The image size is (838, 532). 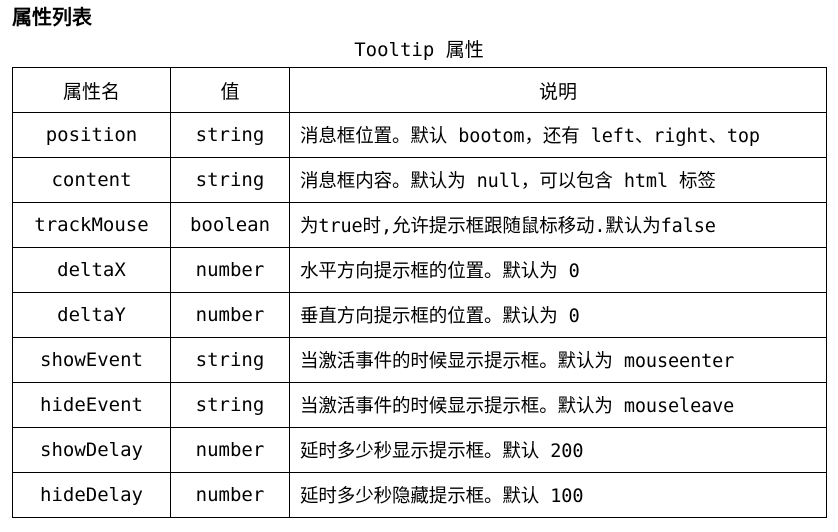 I want to click on attribute-name-cell: showEvent, so click(x=91, y=360).